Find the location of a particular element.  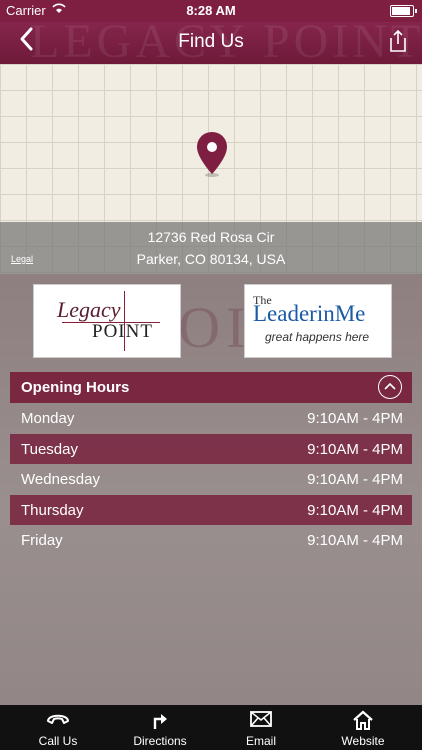

tab-website: Website is located at coordinates (363, 727).